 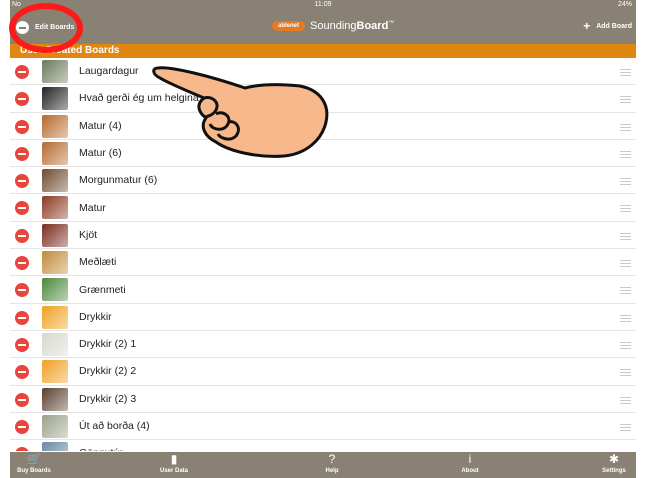 What do you see at coordinates (323, 208) in the screenshot?
I see `board-row: Matur` at bounding box center [323, 208].